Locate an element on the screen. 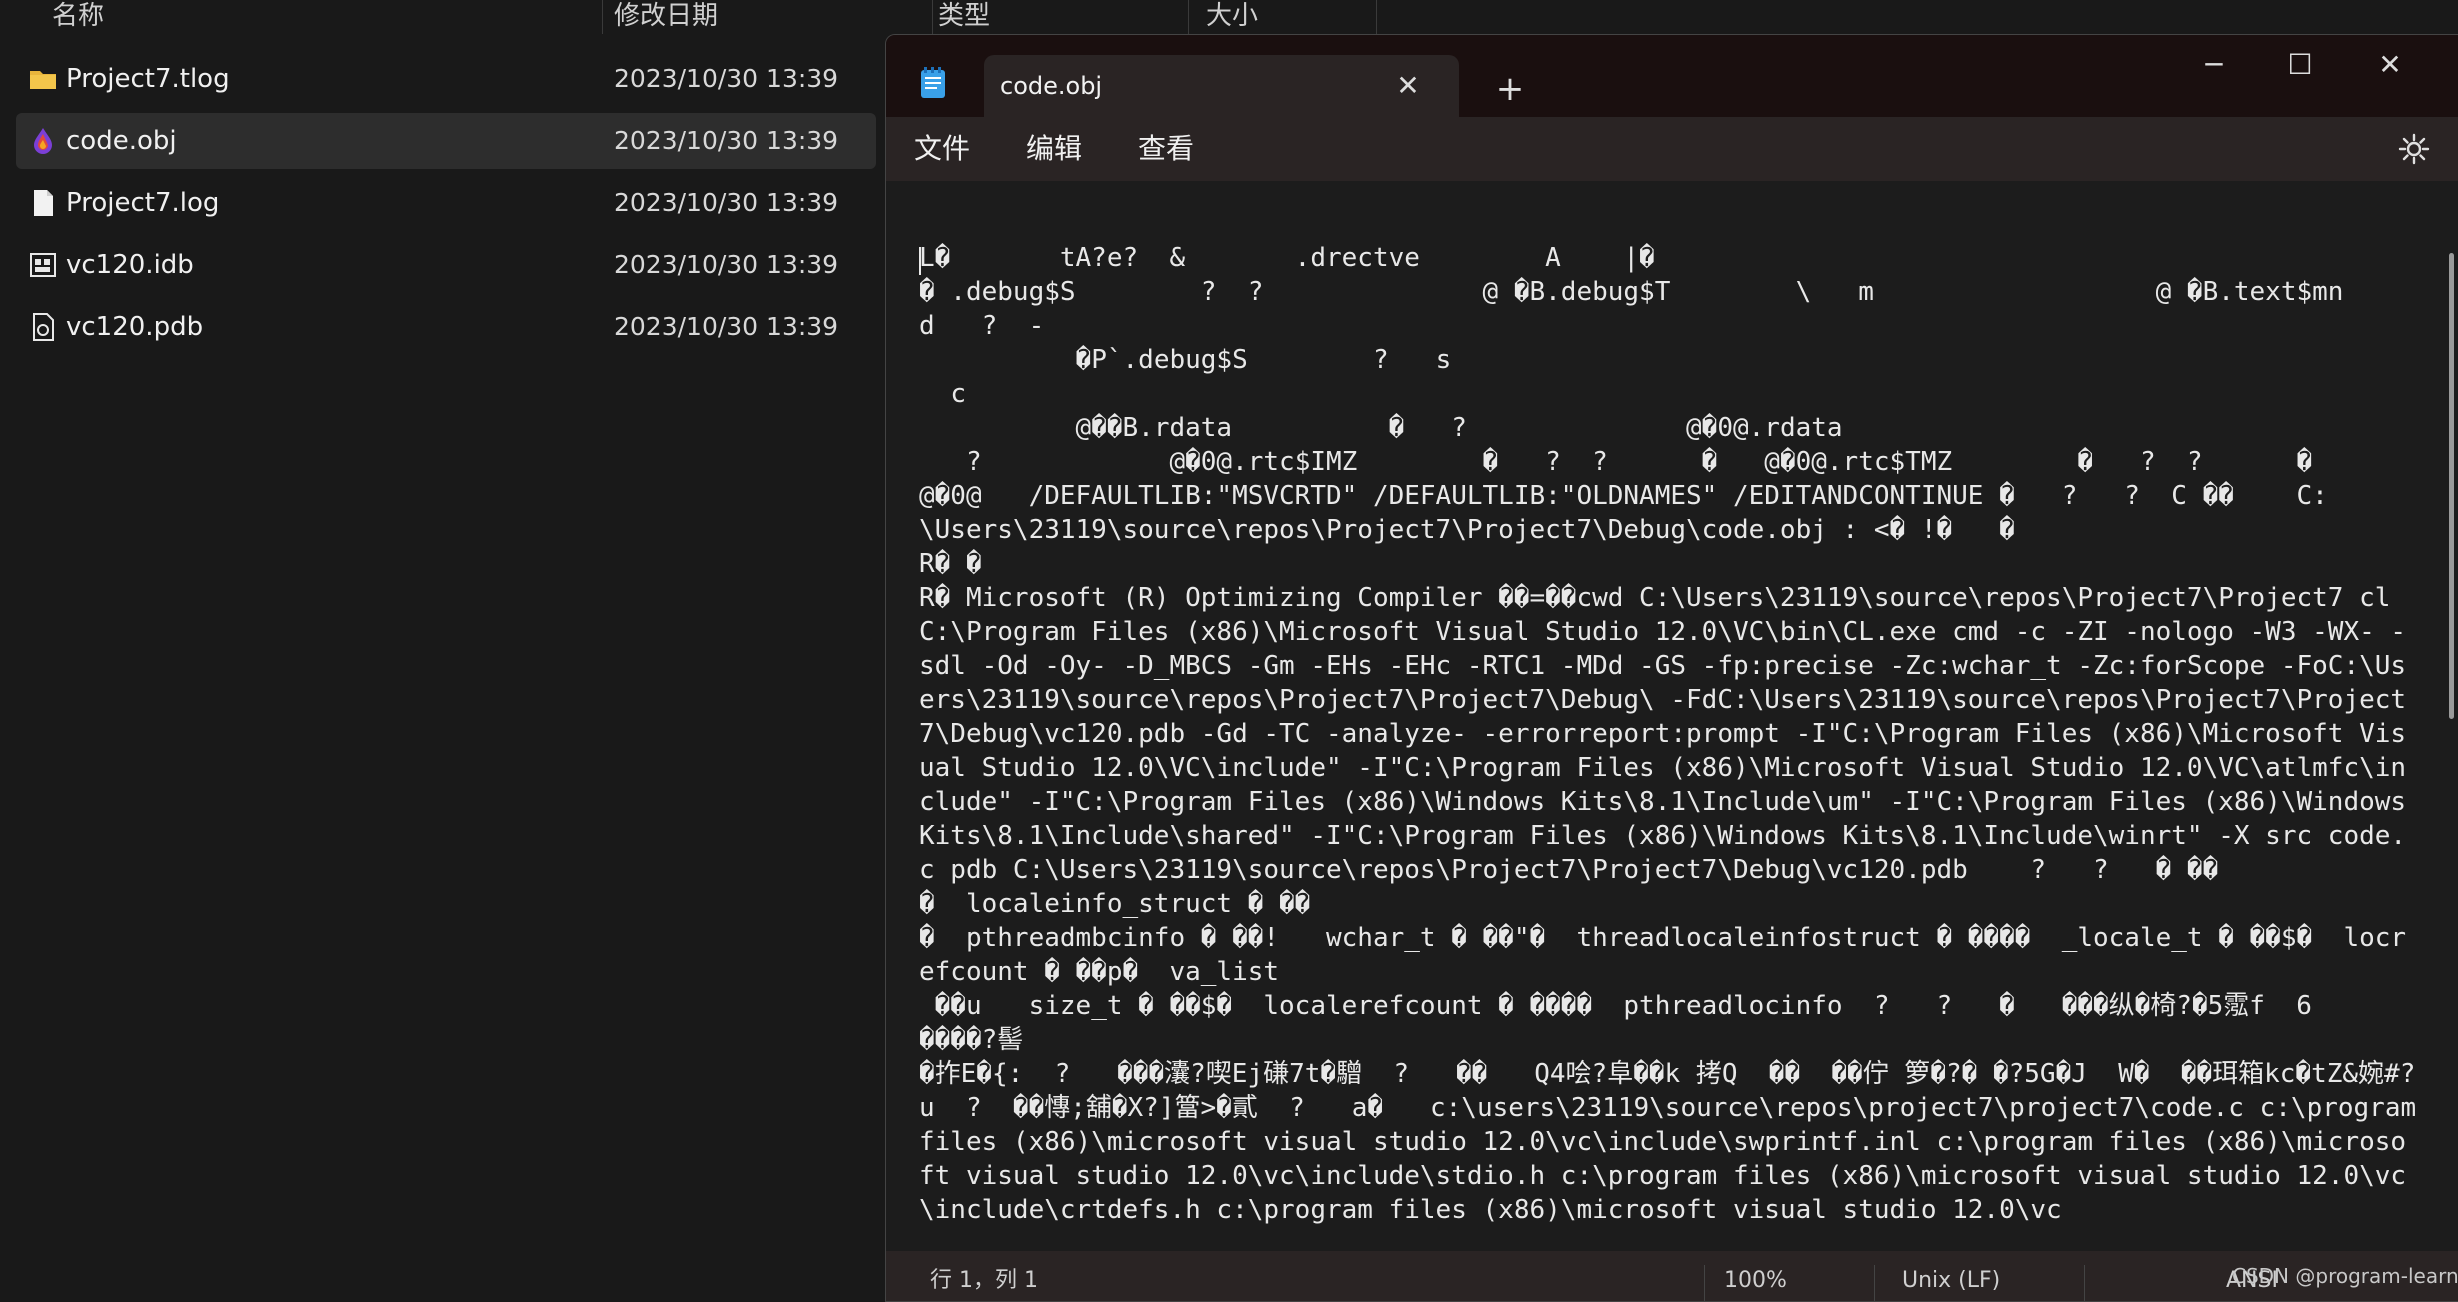 This screenshot has height=1302, width=2458. file-row-vc120-pdb: vc120.pdb 2023/10/30 13:39 is located at coordinates (446, 327).